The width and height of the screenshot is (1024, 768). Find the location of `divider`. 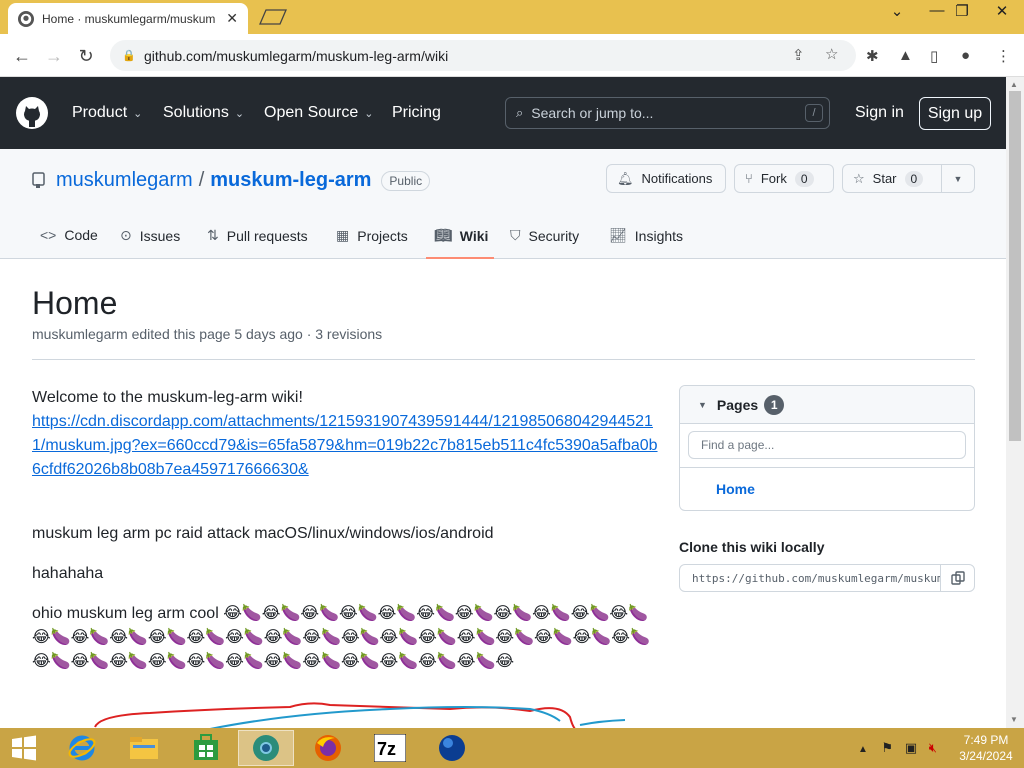

divider is located at coordinates (827, 467).